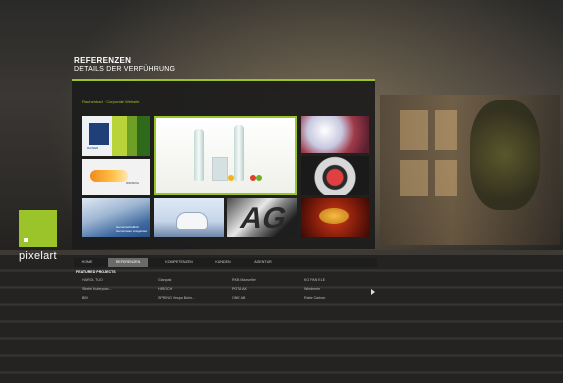  What do you see at coordinates (225, 155) in the screenshot?
I see `tile-bottles-selected` at bounding box center [225, 155].